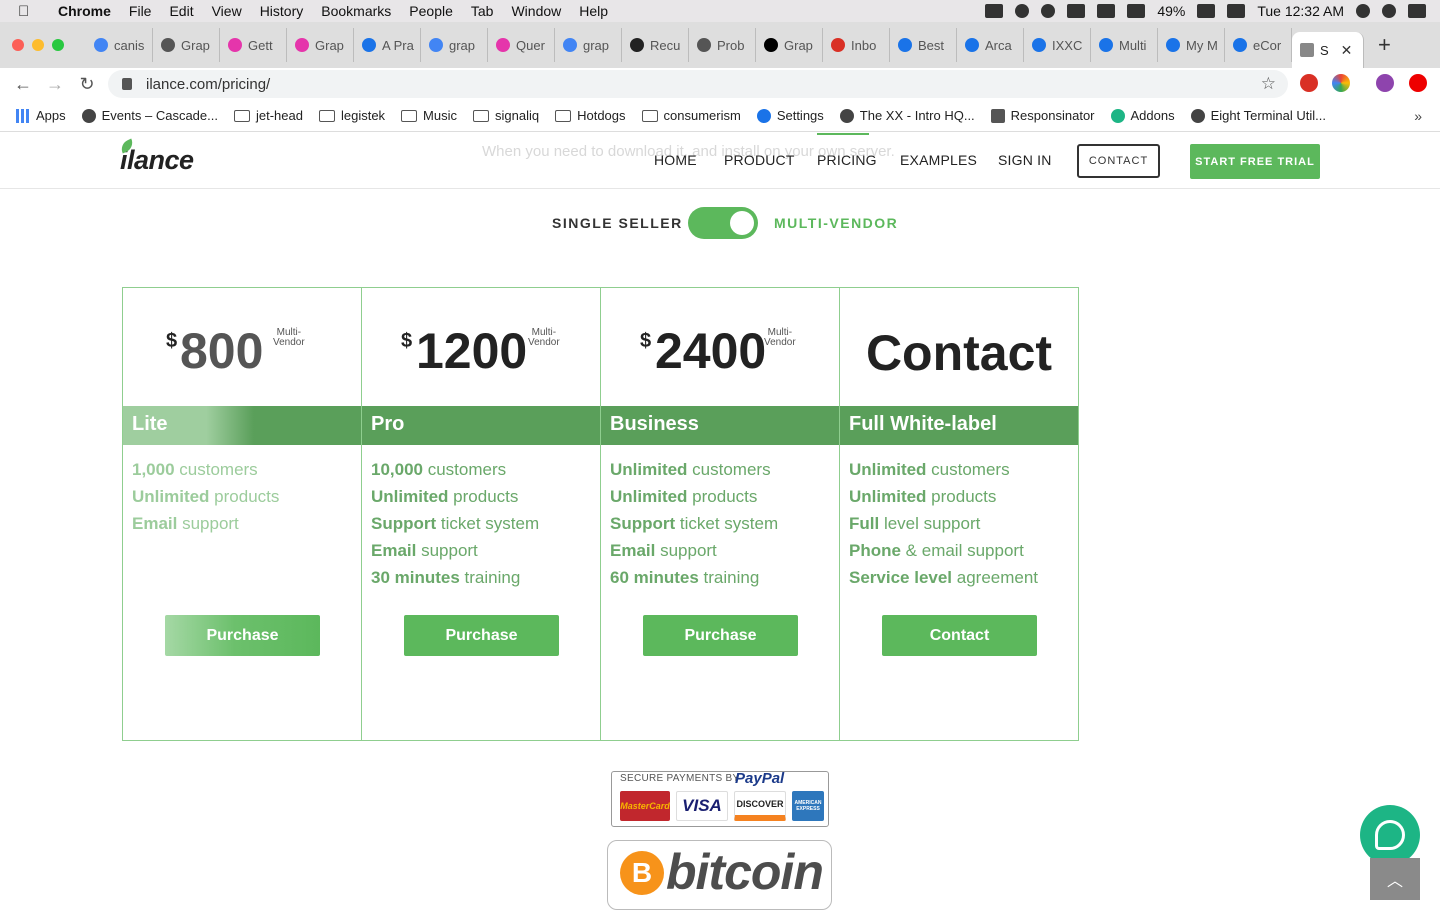 Image resolution: width=1440 pixels, height=910 pixels. What do you see at coordinates (836, 223) in the screenshot?
I see `multi-vendor-label: MULTI-VENDOR` at bounding box center [836, 223].